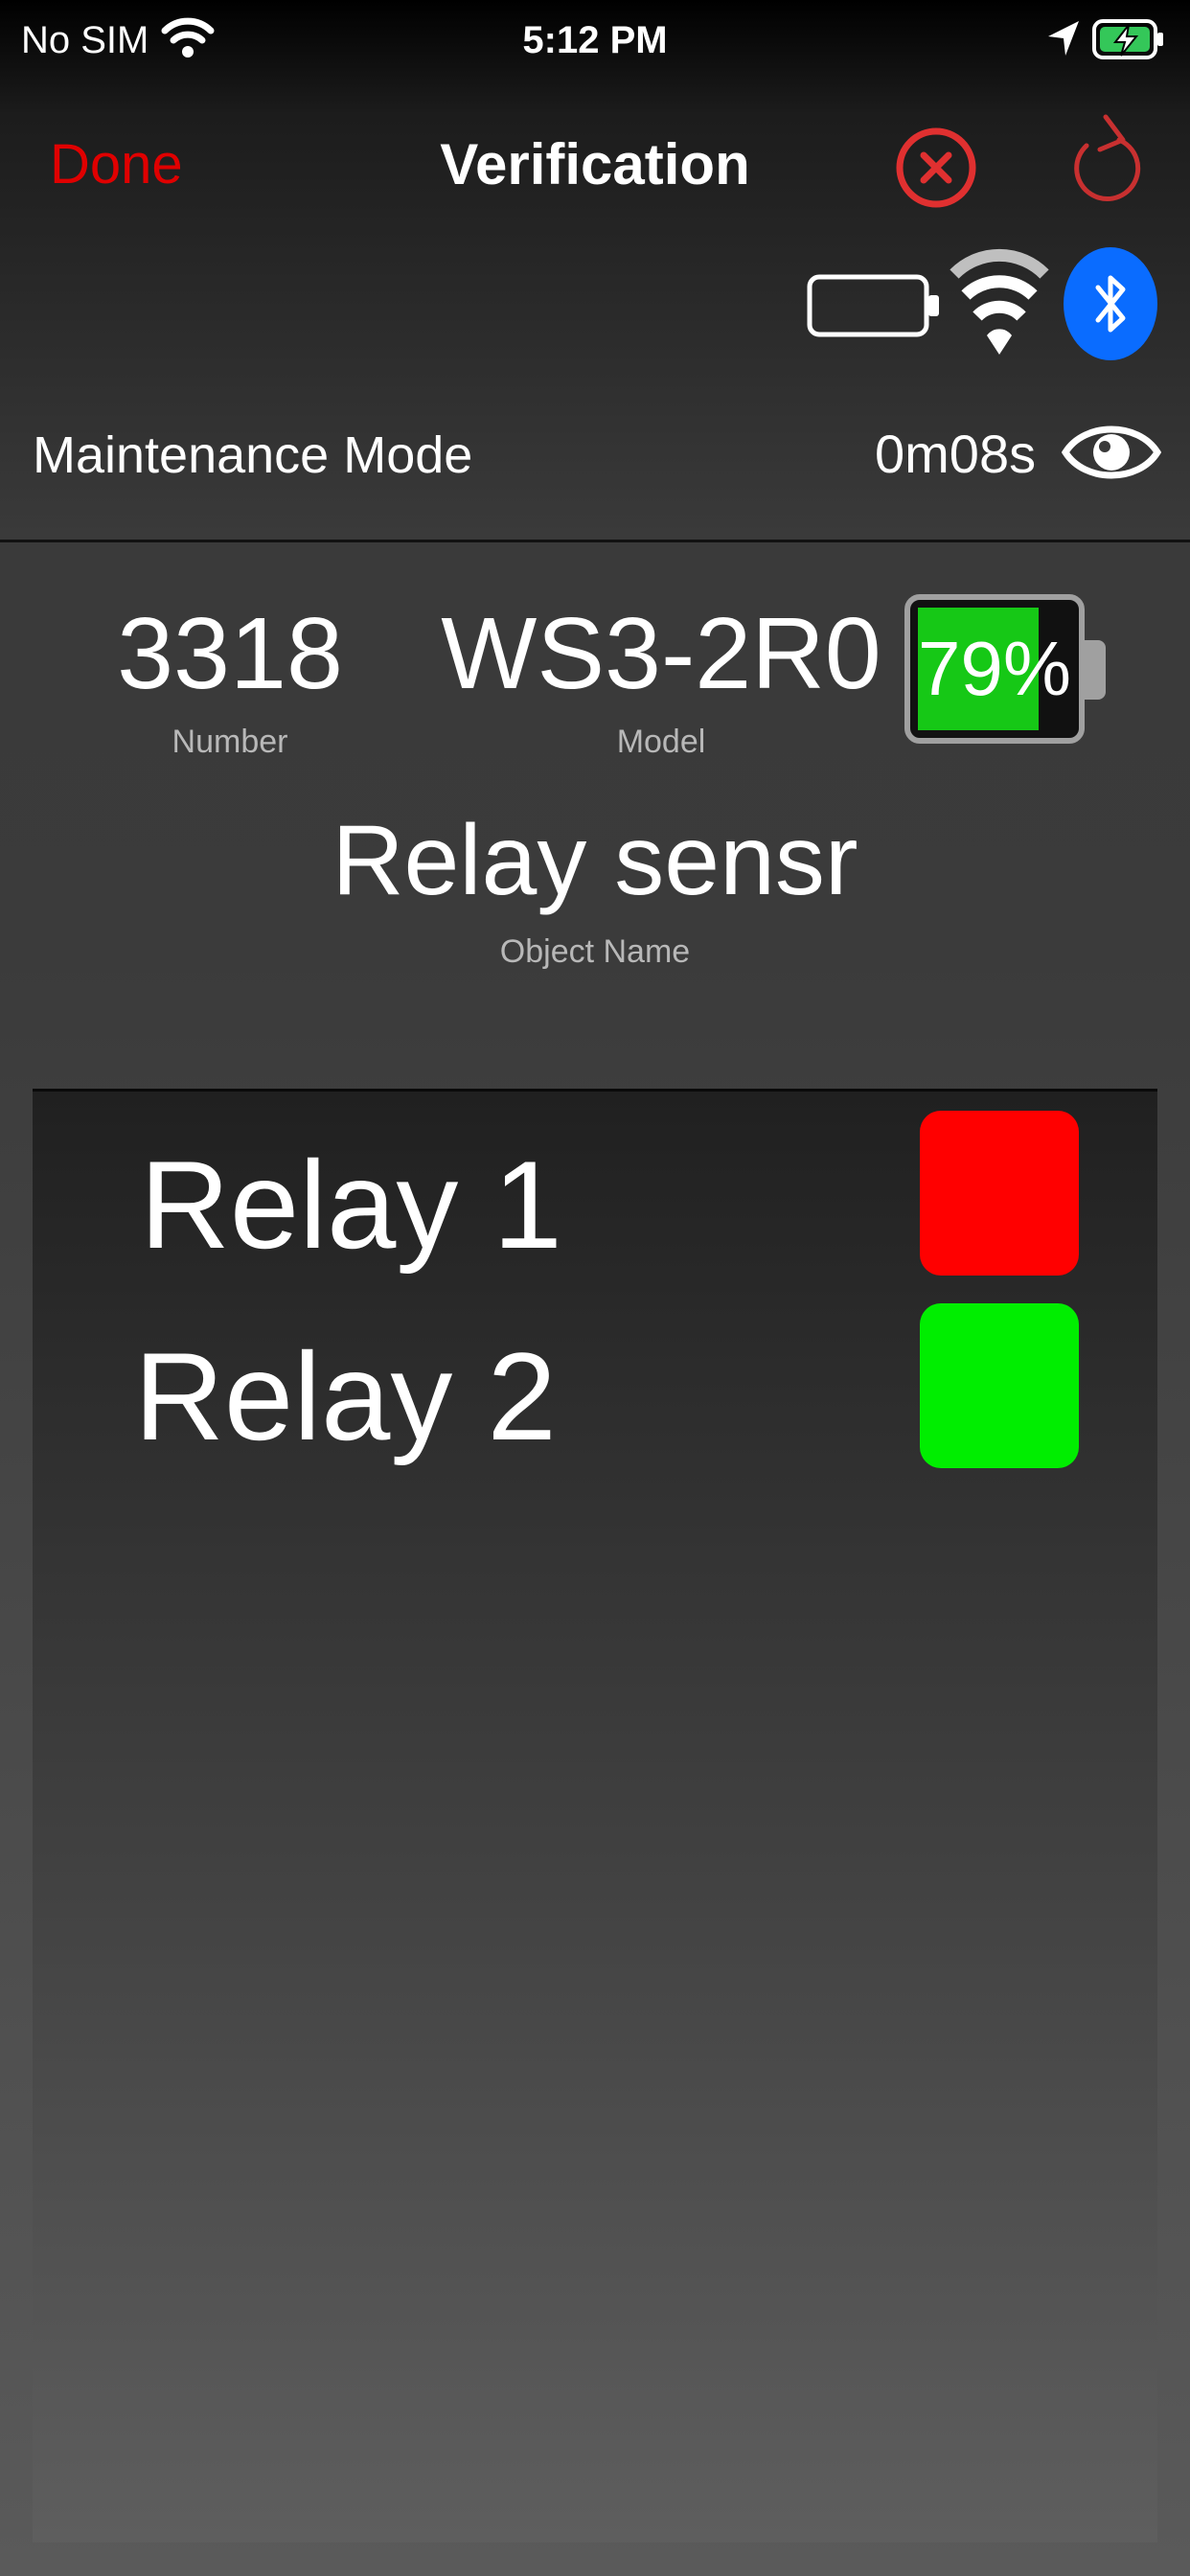  What do you see at coordinates (1096, 670) in the screenshot?
I see `device-battery-nub` at bounding box center [1096, 670].